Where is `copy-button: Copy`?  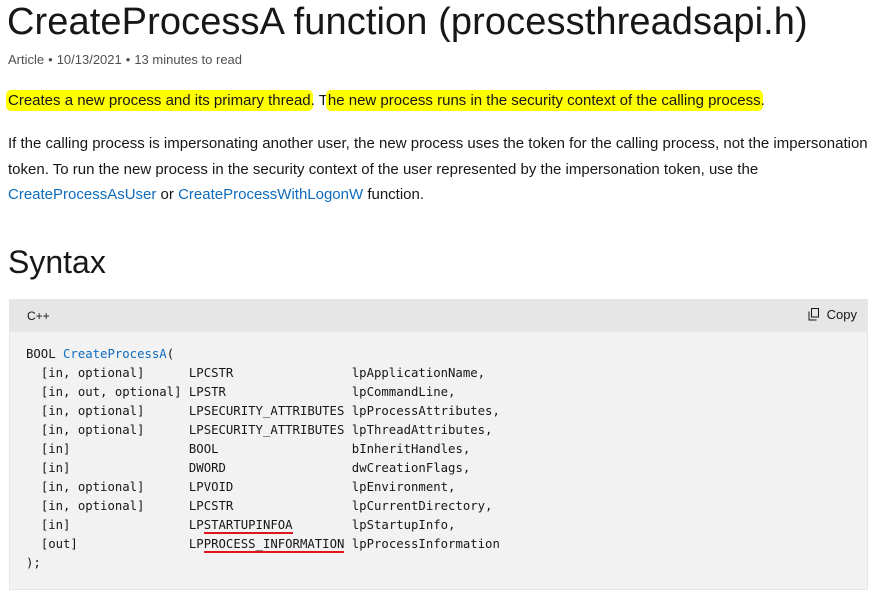
copy-button: Copy is located at coordinates (832, 314).